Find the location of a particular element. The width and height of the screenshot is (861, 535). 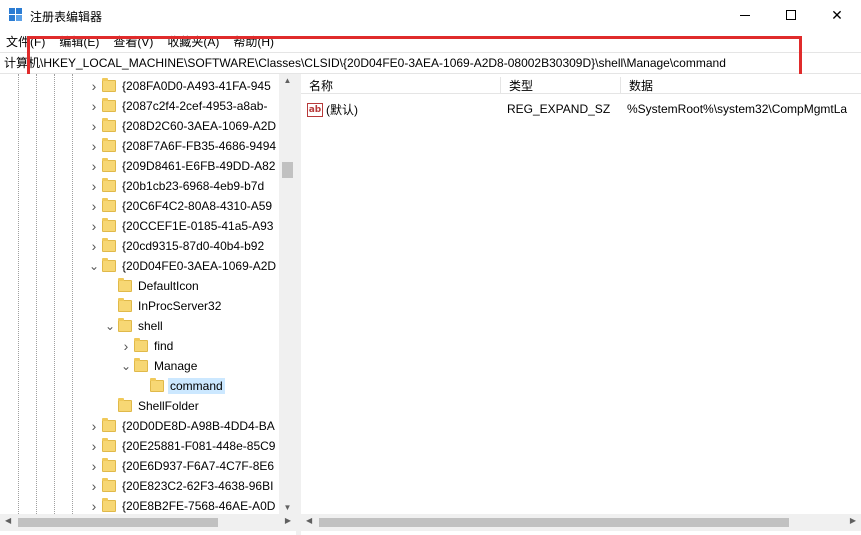

values-horizontal-scrollbar: ◀ ▶ is located at coordinates (581, 522).